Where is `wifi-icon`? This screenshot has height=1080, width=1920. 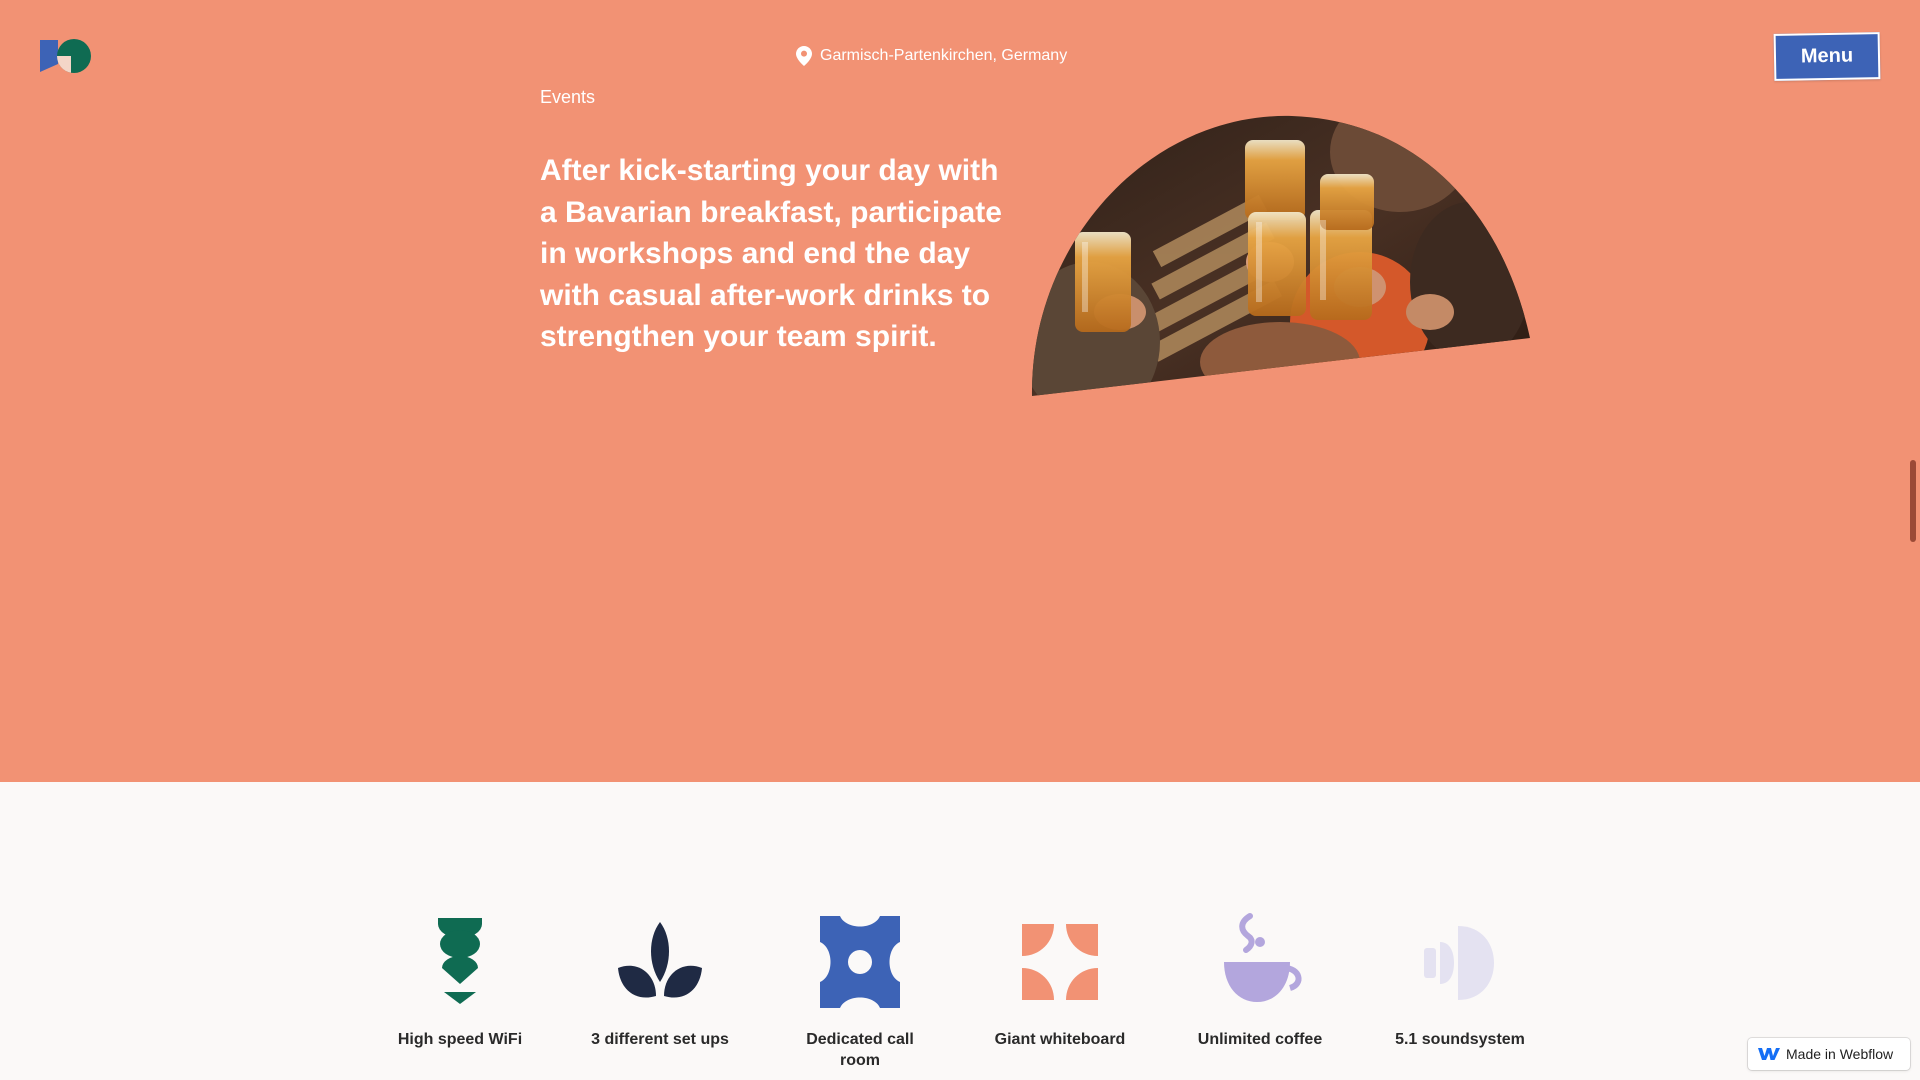
wifi-icon is located at coordinates (460, 961).